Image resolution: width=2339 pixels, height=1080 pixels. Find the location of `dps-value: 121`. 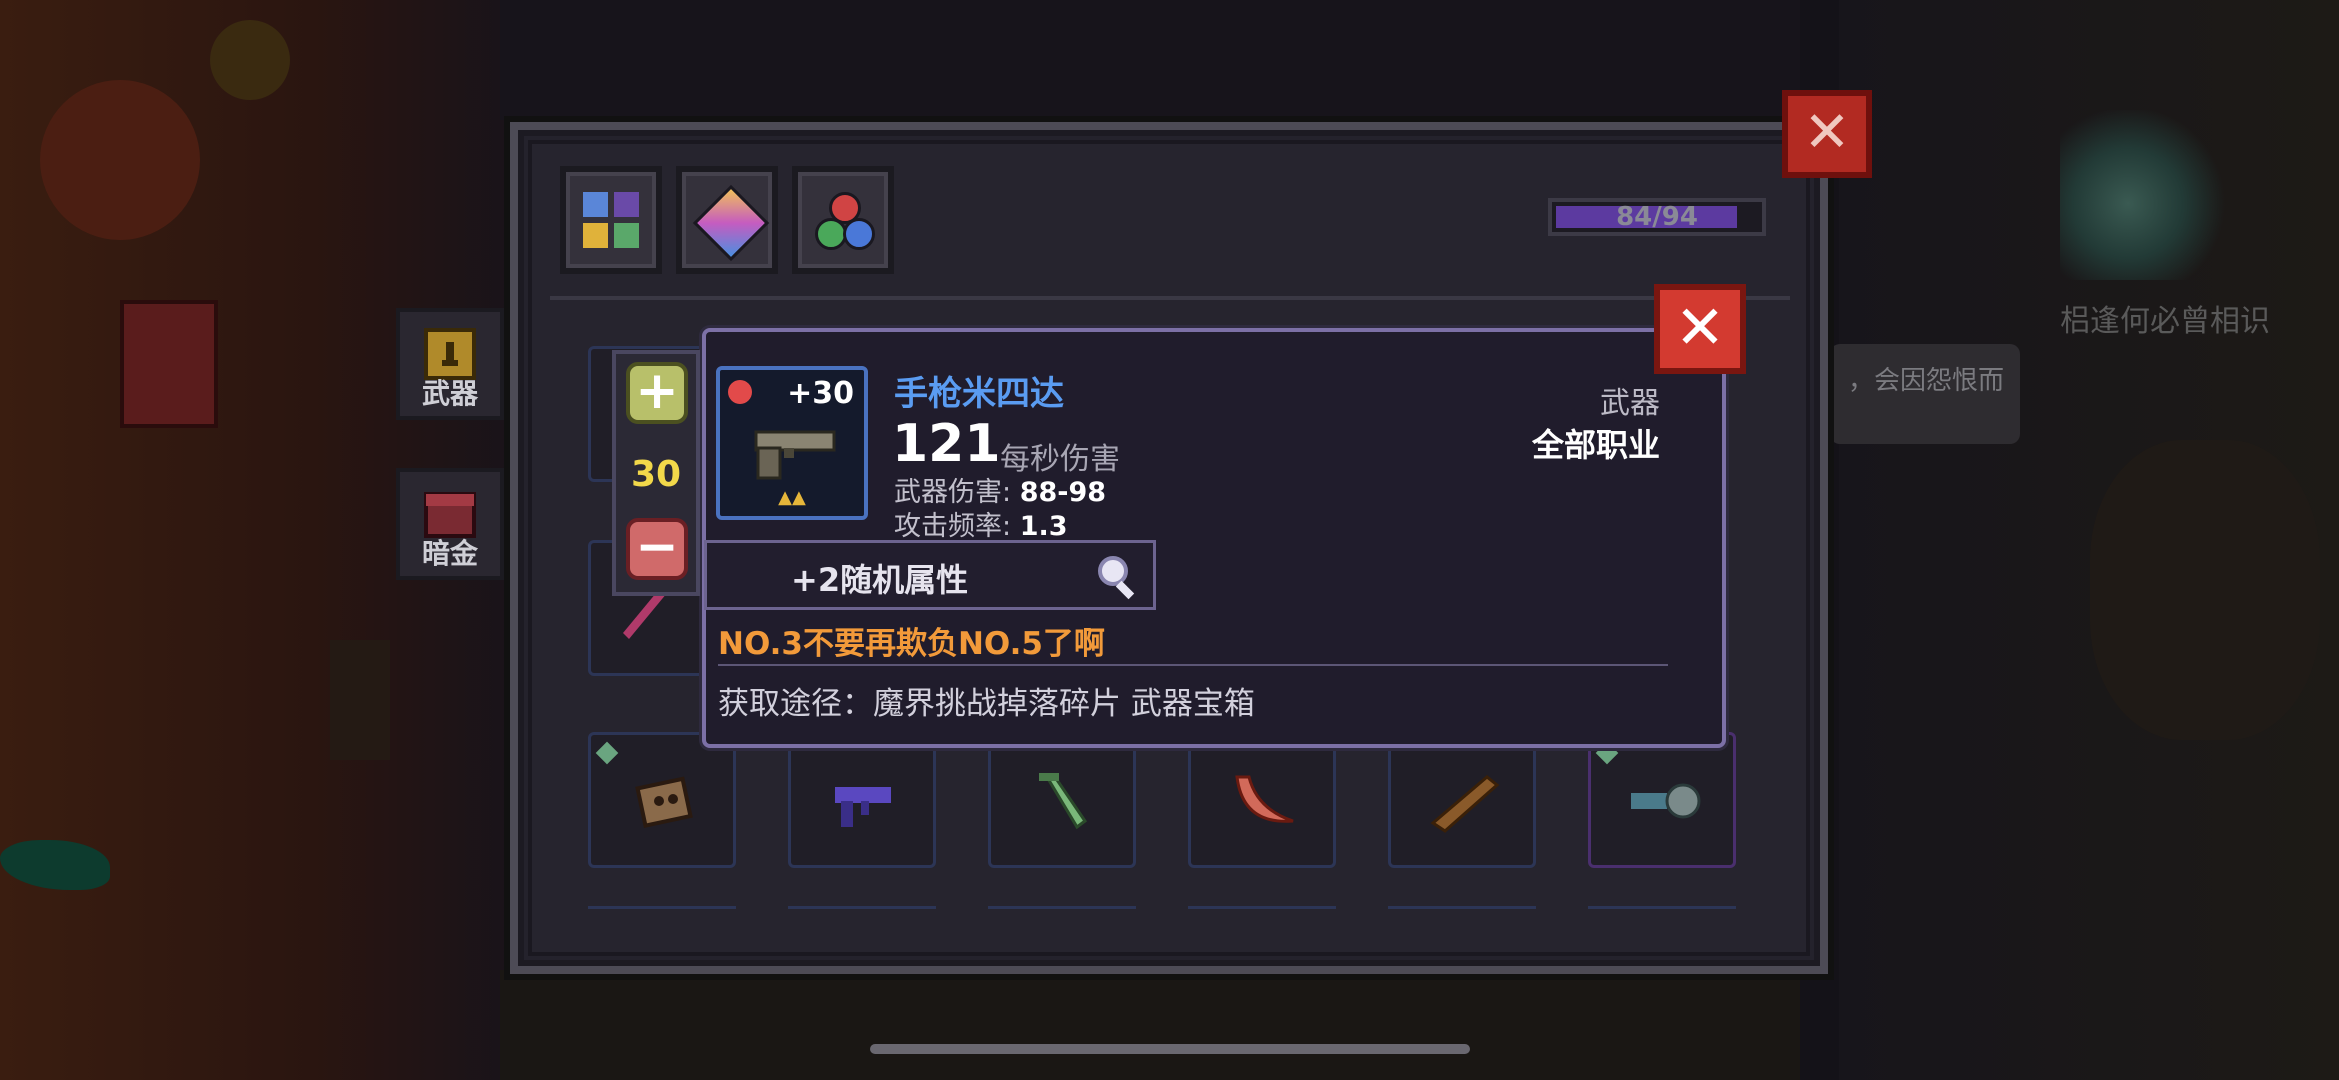

dps-value: 121 is located at coordinates (946, 444).